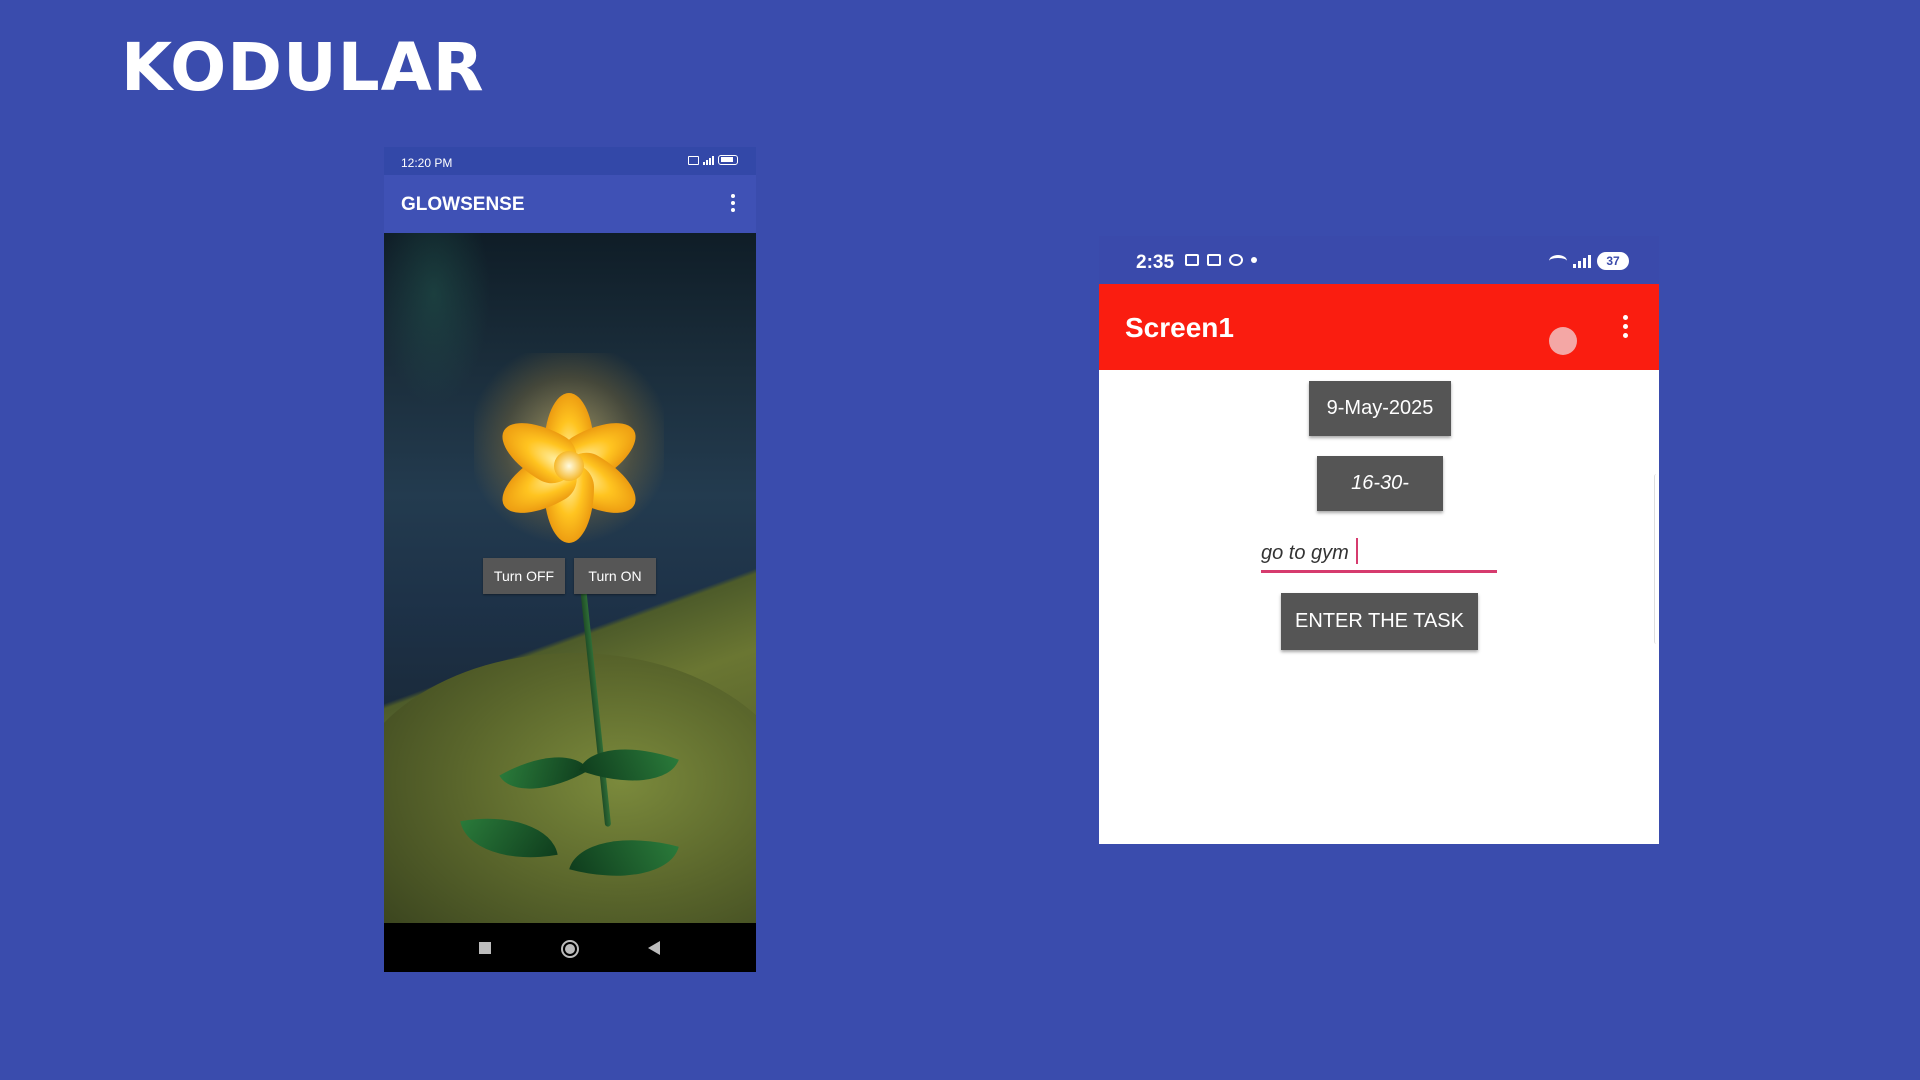 This screenshot has height=1080, width=1920. I want to click on phone-screenshot-glowsense: 12:20 PM GLOWSENSE Turn OFF Turn ON, so click(570, 559).